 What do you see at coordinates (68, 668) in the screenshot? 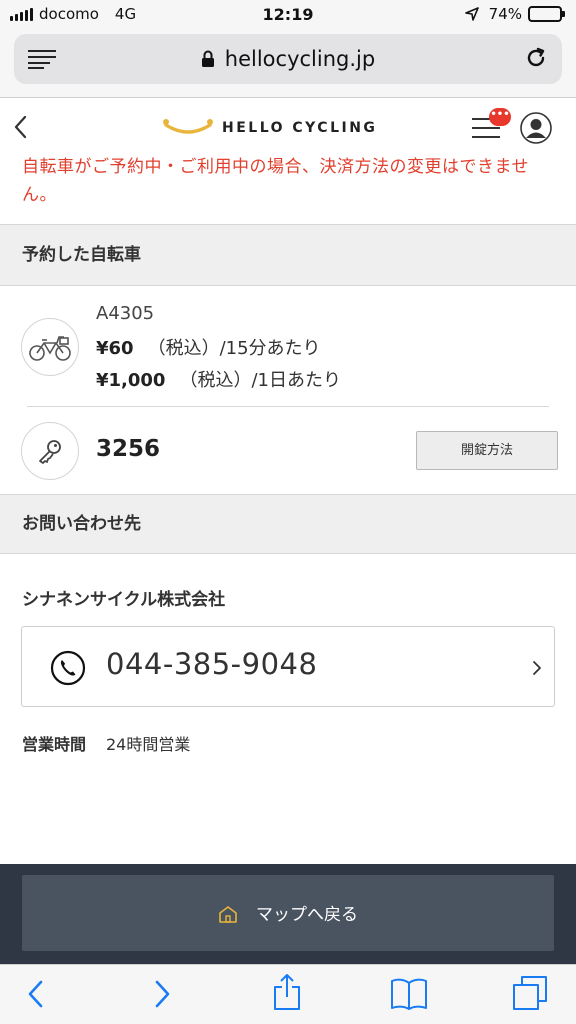
I see `phone-icon` at bounding box center [68, 668].